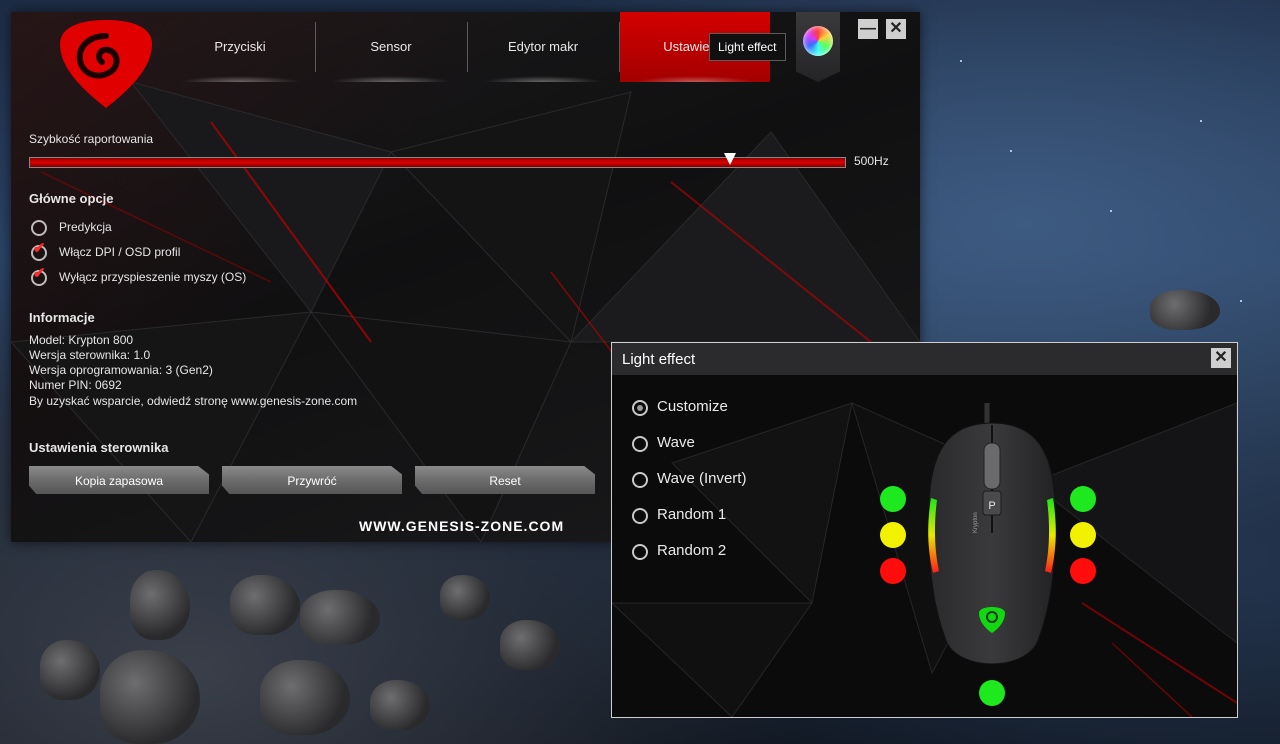  I want to click on close-button: ✕, so click(896, 29).